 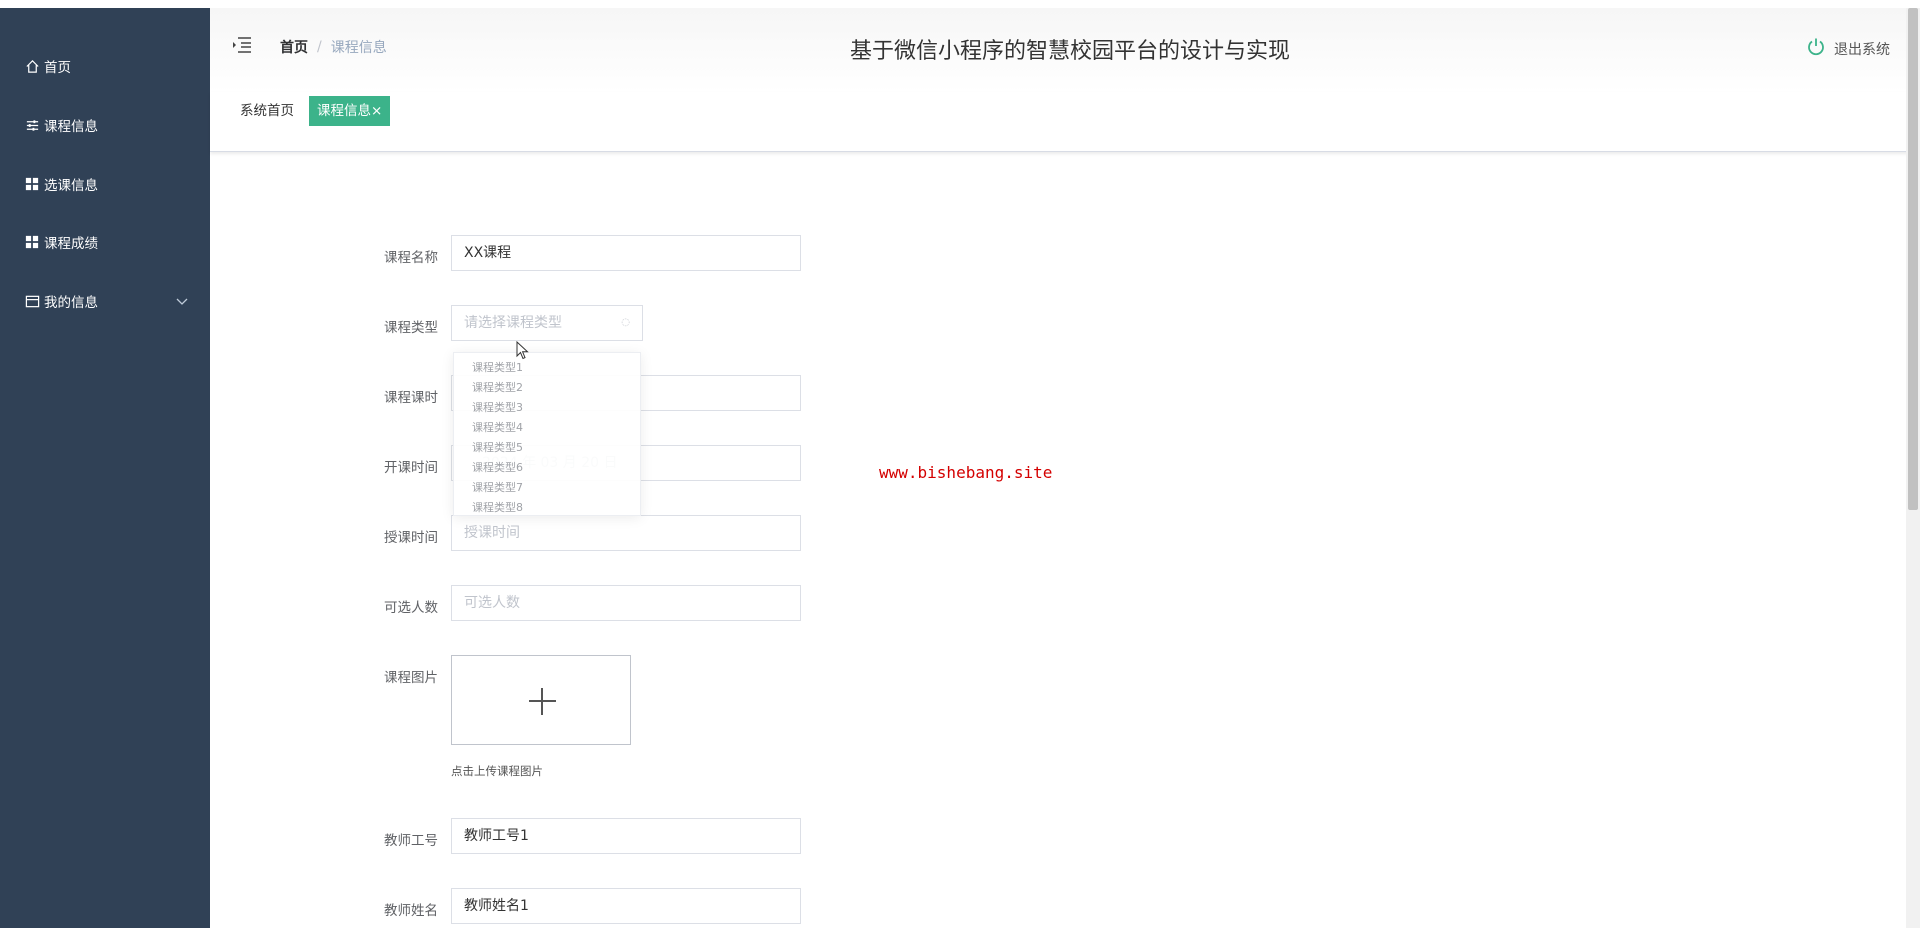 What do you see at coordinates (1913, 259) in the screenshot?
I see `scrollbar-thumb` at bounding box center [1913, 259].